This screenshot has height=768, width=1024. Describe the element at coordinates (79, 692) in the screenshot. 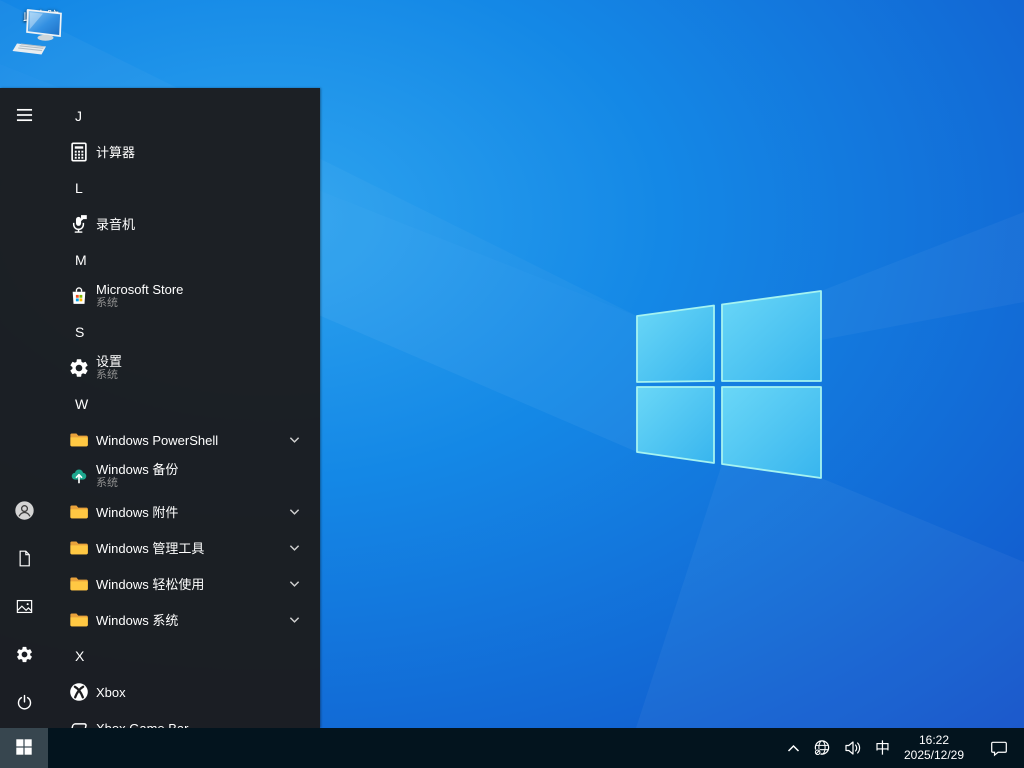

I see `xbox-icon` at that location.